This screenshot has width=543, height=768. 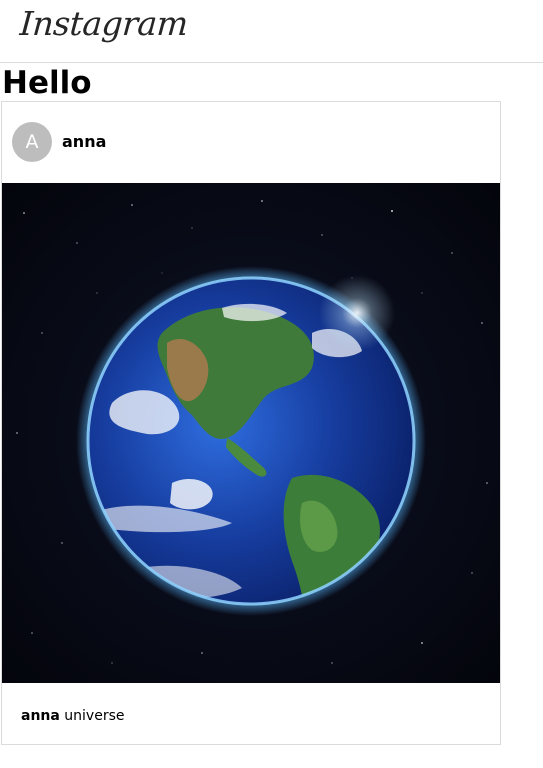 What do you see at coordinates (32, 142) in the screenshot?
I see `avatar: A` at bounding box center [32, 142].